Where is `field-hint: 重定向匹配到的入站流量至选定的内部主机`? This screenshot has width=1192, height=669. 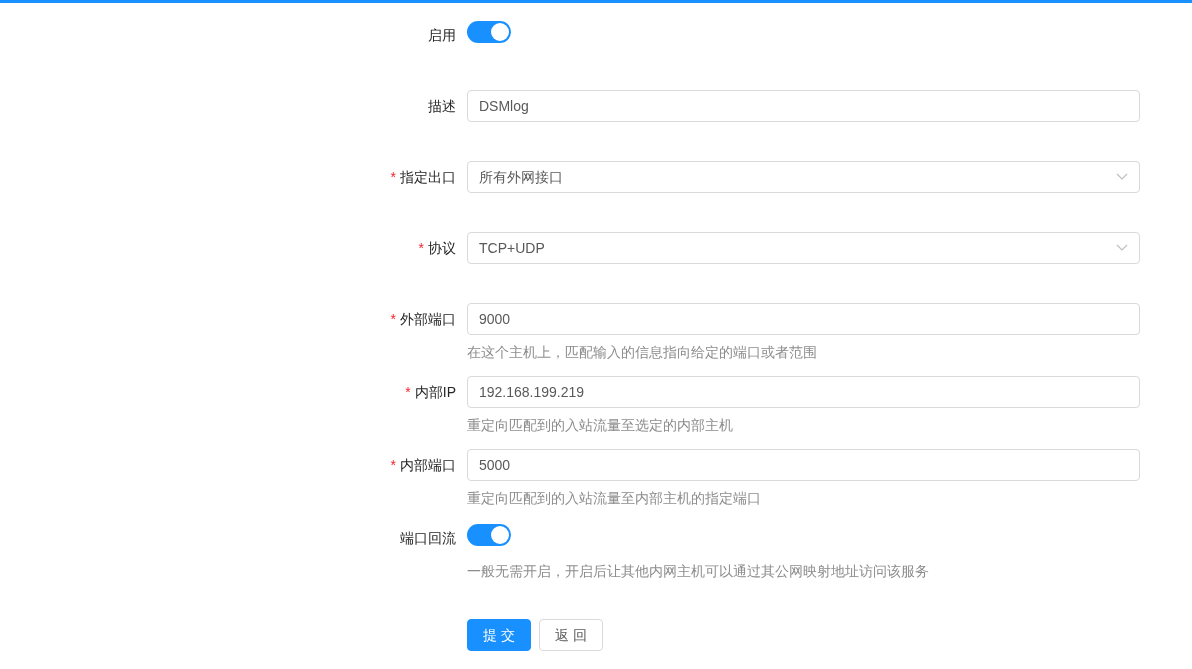 field-hint: 重定向匹配到的入站流量至选定的内部主机 is located at coordinates (600, 425).